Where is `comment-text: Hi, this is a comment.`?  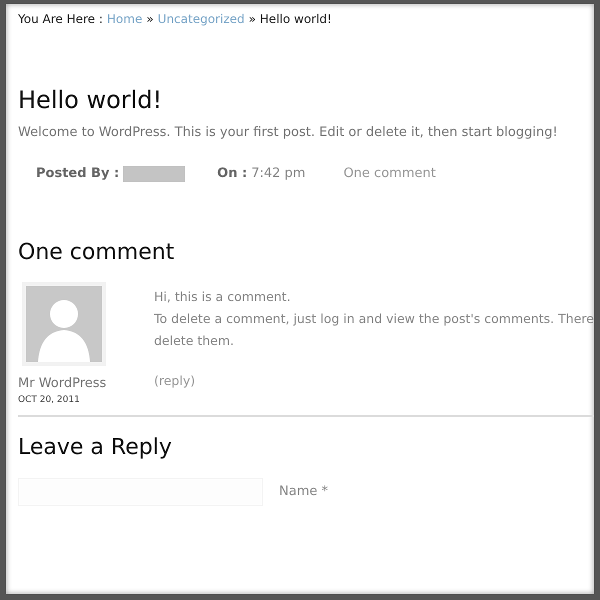 comment-text: Hi, this is a comment. is located at coordinates (223, 297).